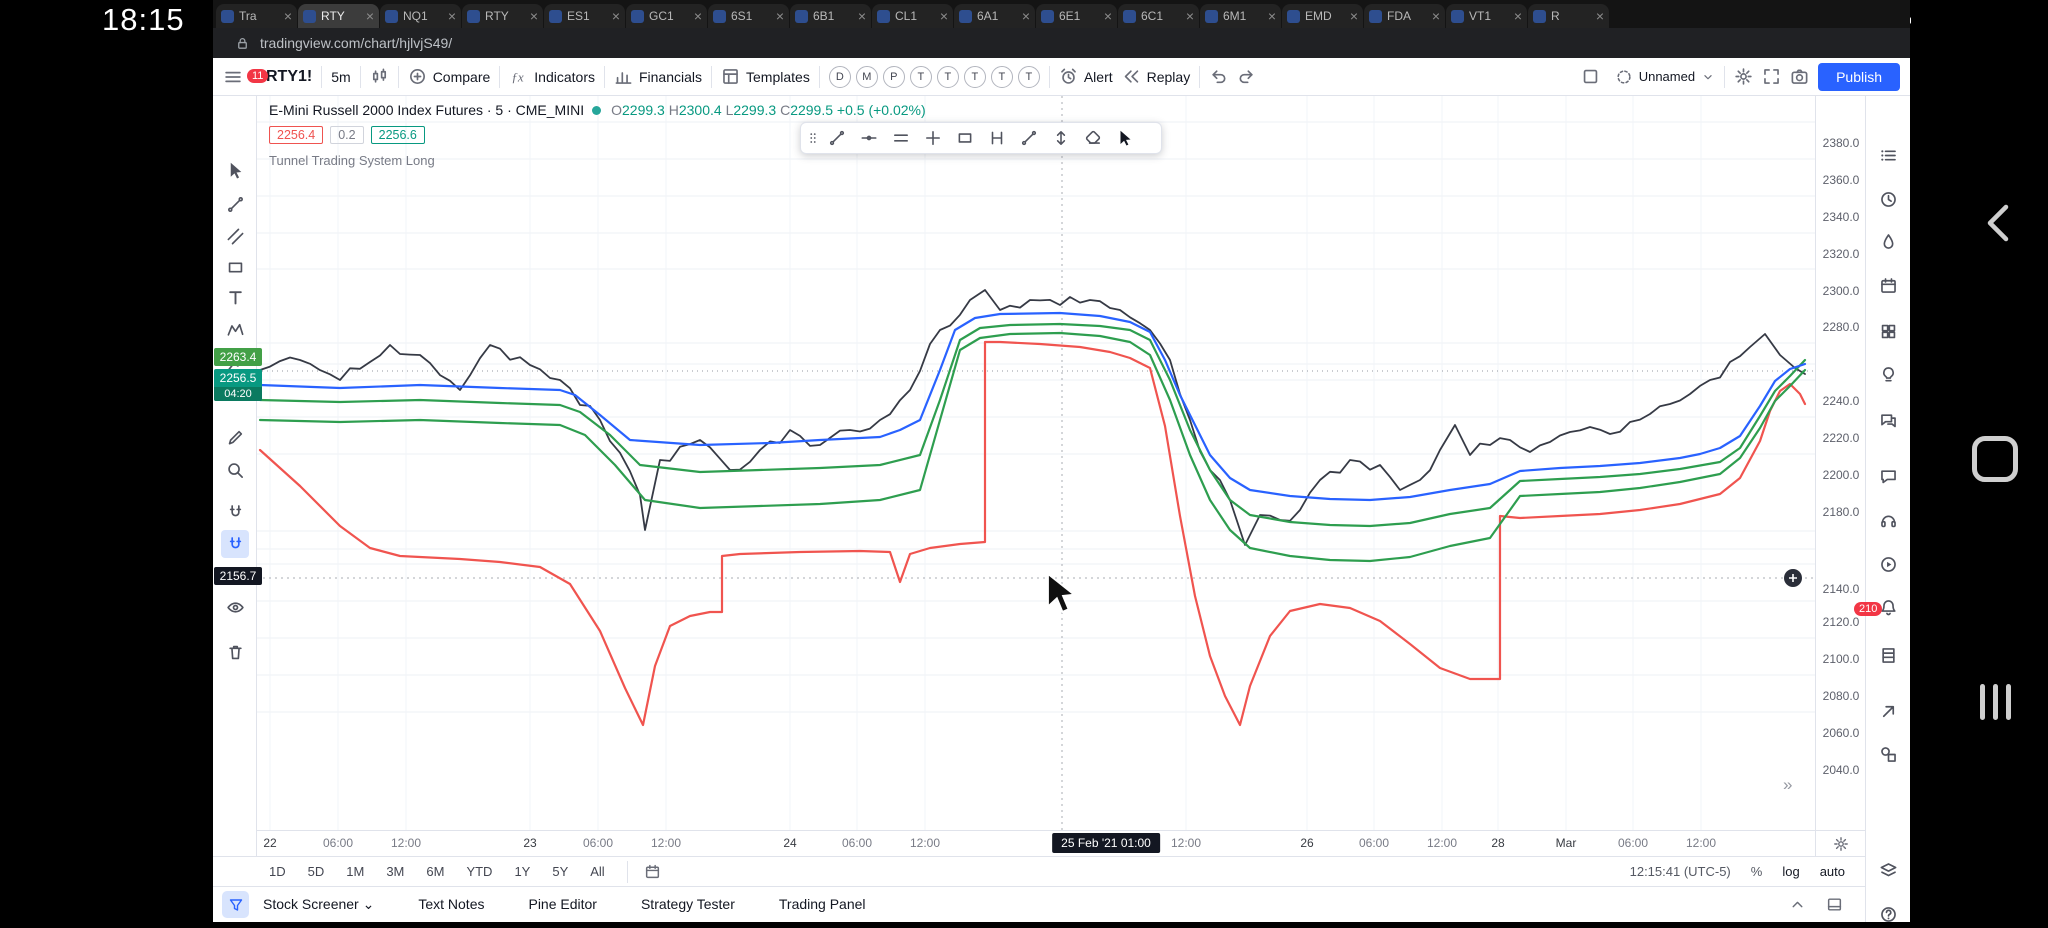  I want to click on main-menu-button: 11, so click(246, 77).